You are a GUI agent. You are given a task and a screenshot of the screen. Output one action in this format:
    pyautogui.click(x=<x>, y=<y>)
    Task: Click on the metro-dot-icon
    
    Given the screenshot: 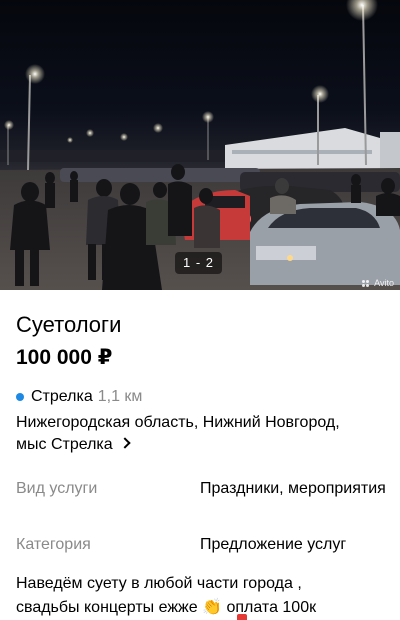 What is the action you would take?
    pyautogui.click(x=20, y=397)
    